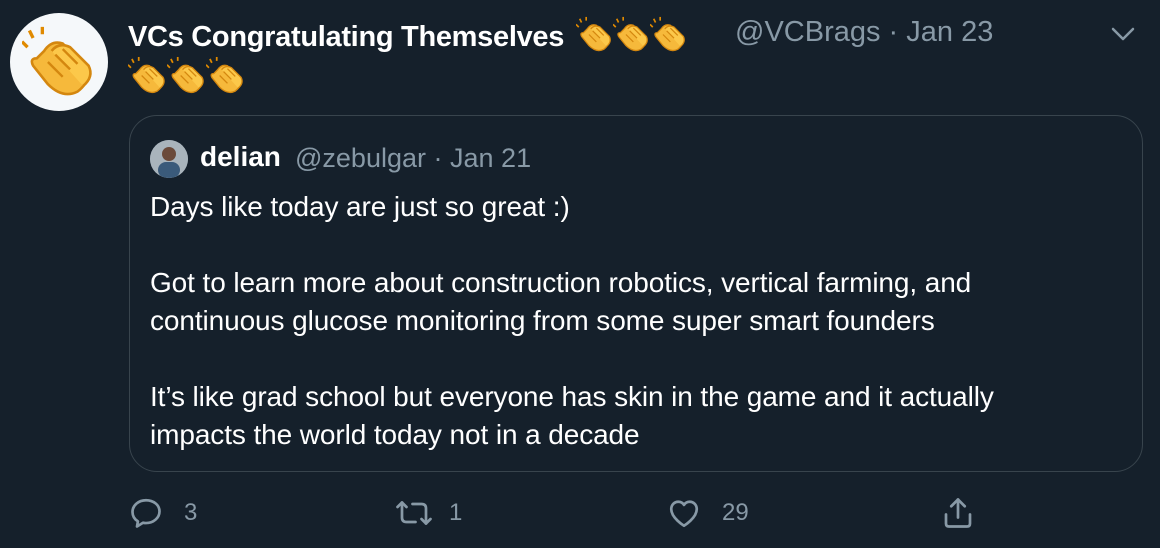  I want to click on retweet-button: 1, so click(427, 513).